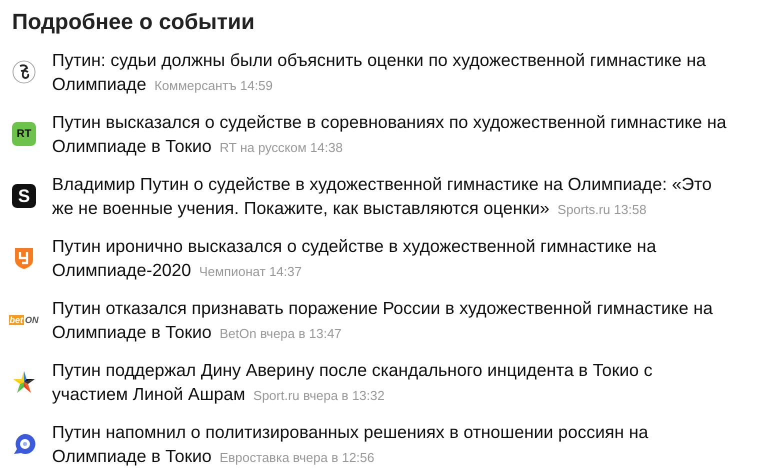 This screenshot has height=475, width=759. What do you see at coordinates (134, 22) in the screenshot?
I see `section-title: Подробнее о событии` at bounding box center [134, 22].